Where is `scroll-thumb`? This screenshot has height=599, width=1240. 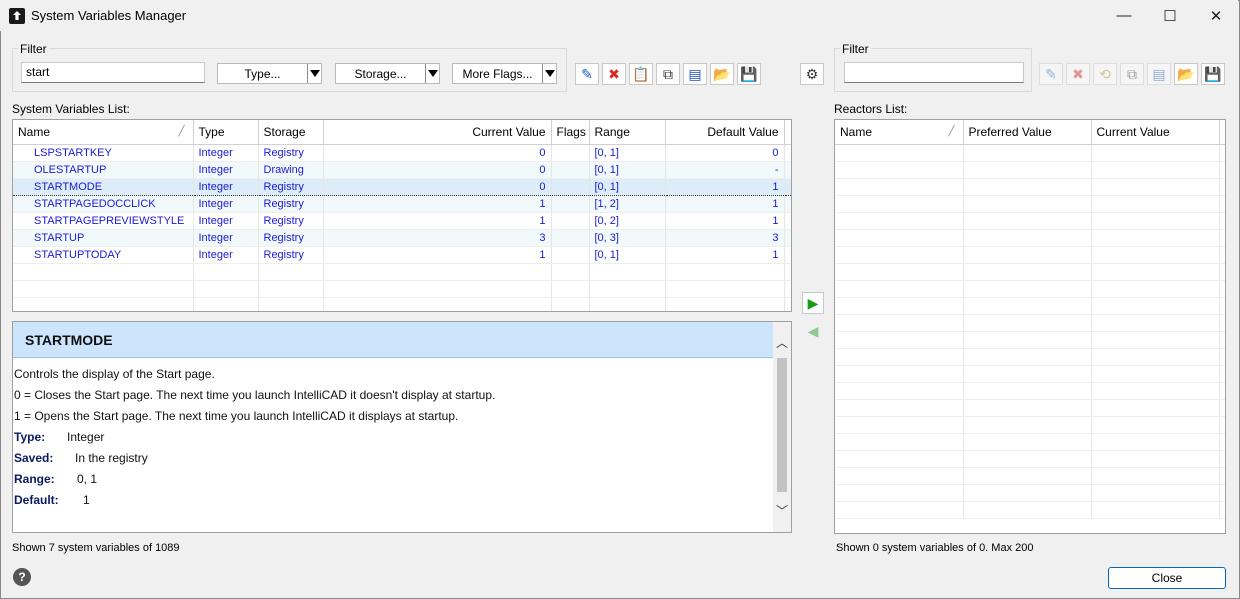 scroll-thumb is located at coordinates (782, 425).